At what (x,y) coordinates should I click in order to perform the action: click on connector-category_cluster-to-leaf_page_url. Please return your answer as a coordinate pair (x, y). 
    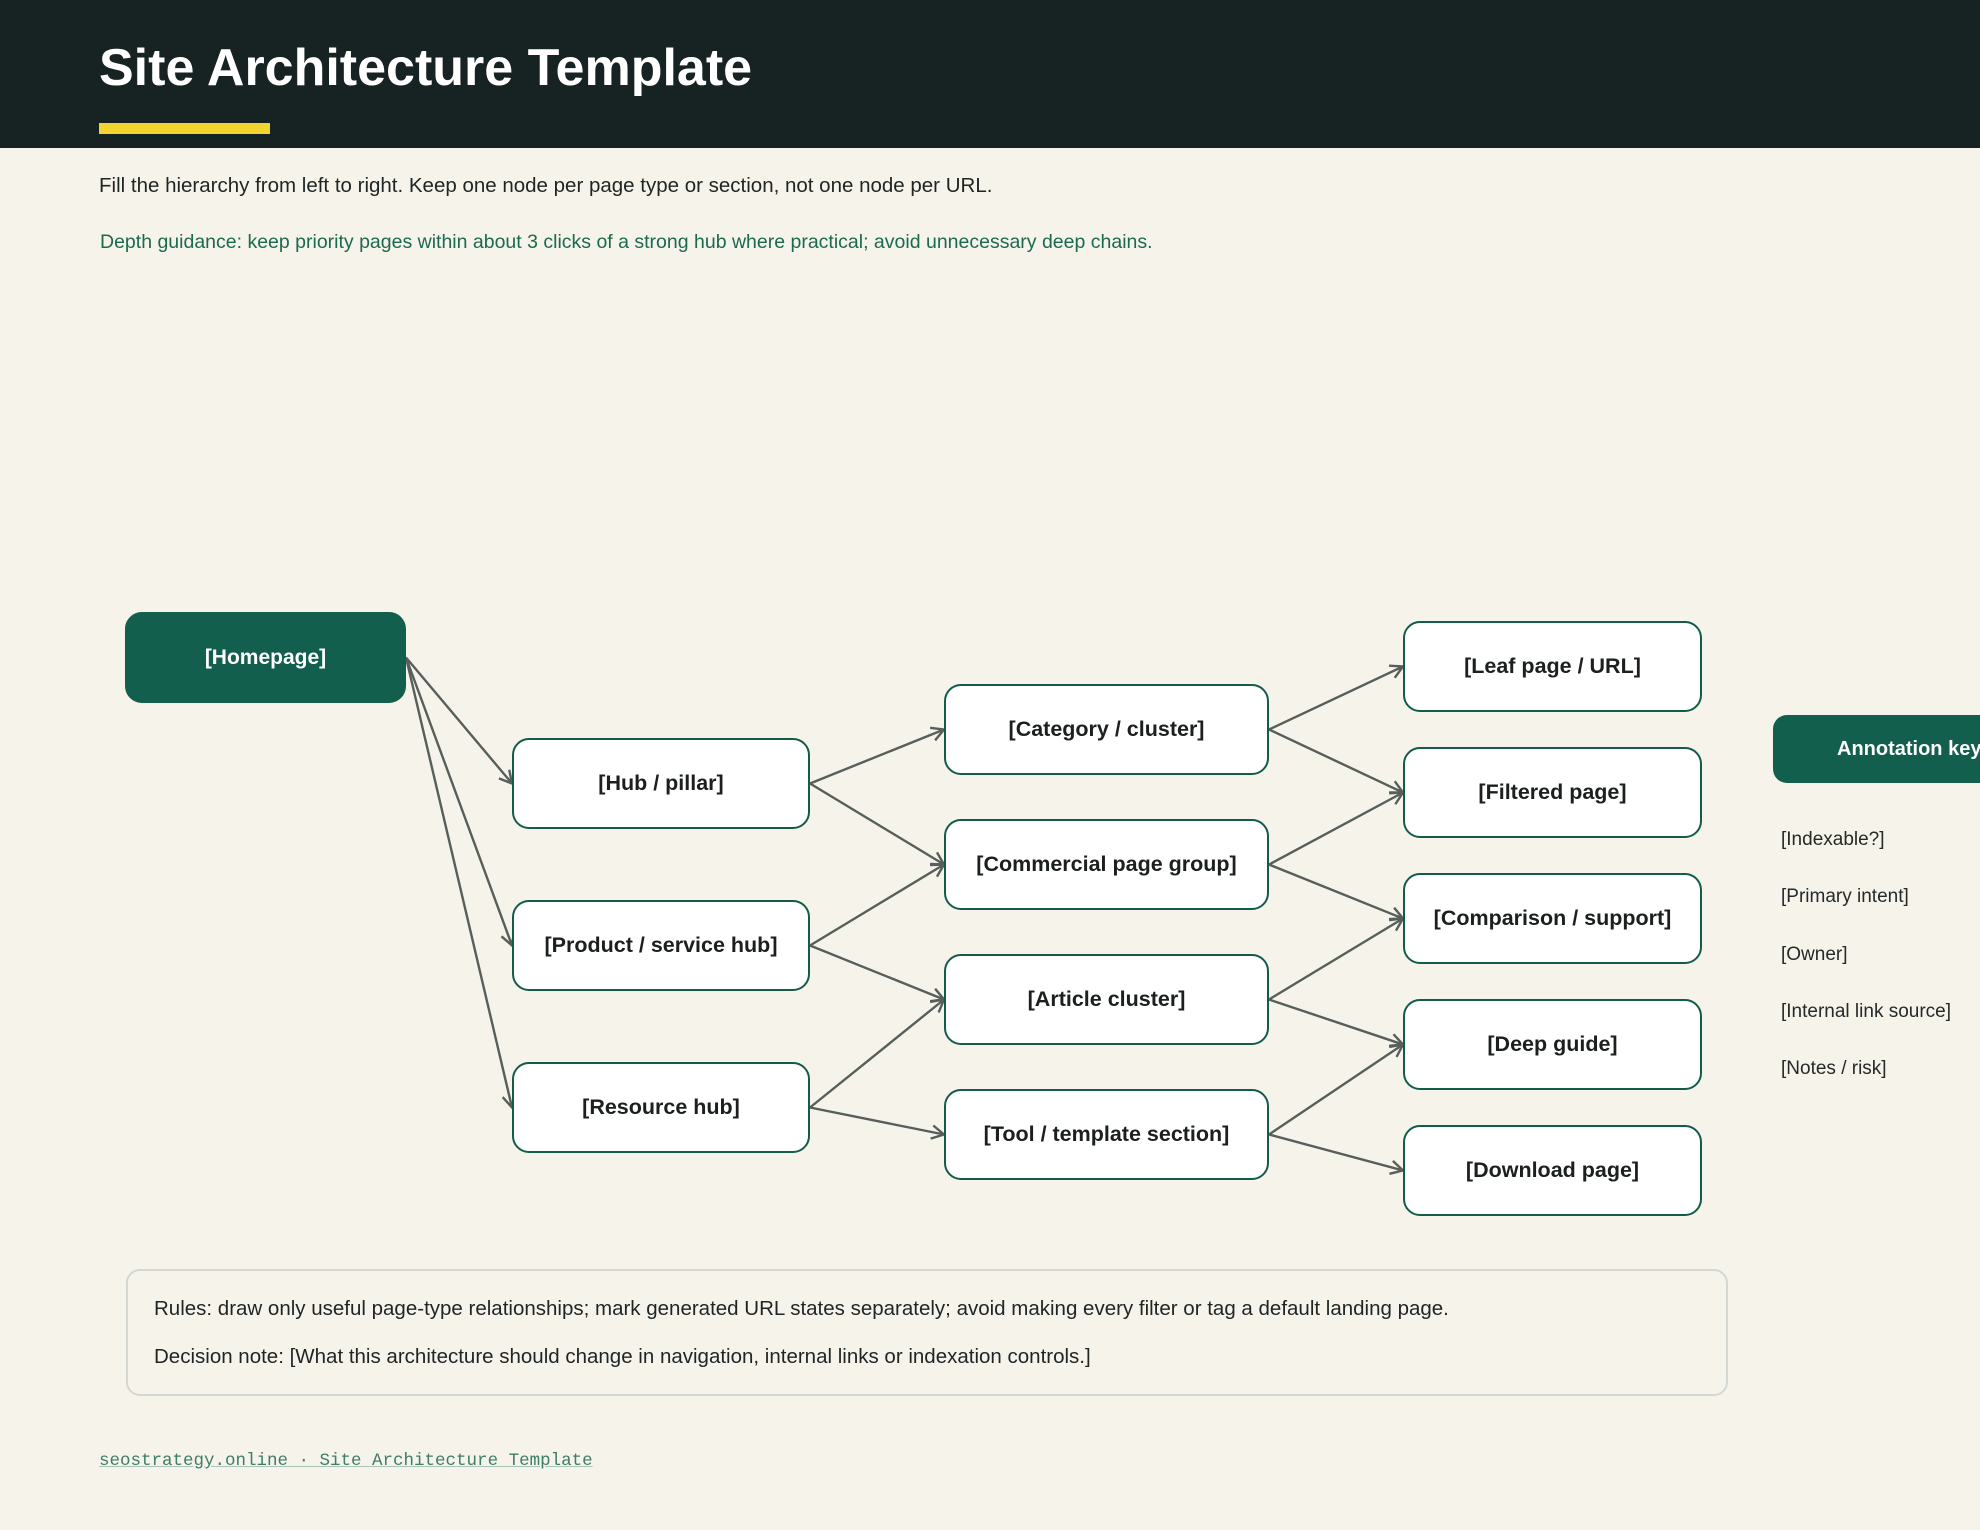
    Looking at the image, I should click on (1336, 698).